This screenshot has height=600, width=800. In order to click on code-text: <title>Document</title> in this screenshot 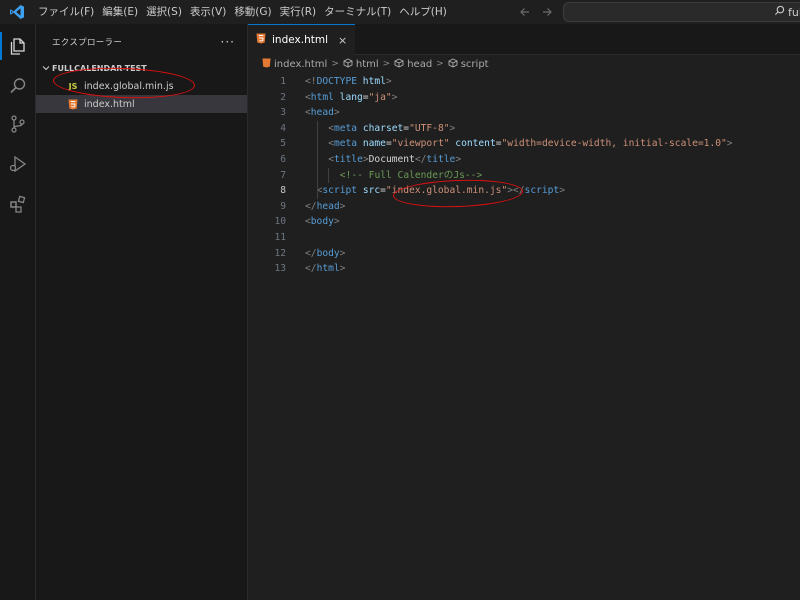, I will do `click(395, 159)`.